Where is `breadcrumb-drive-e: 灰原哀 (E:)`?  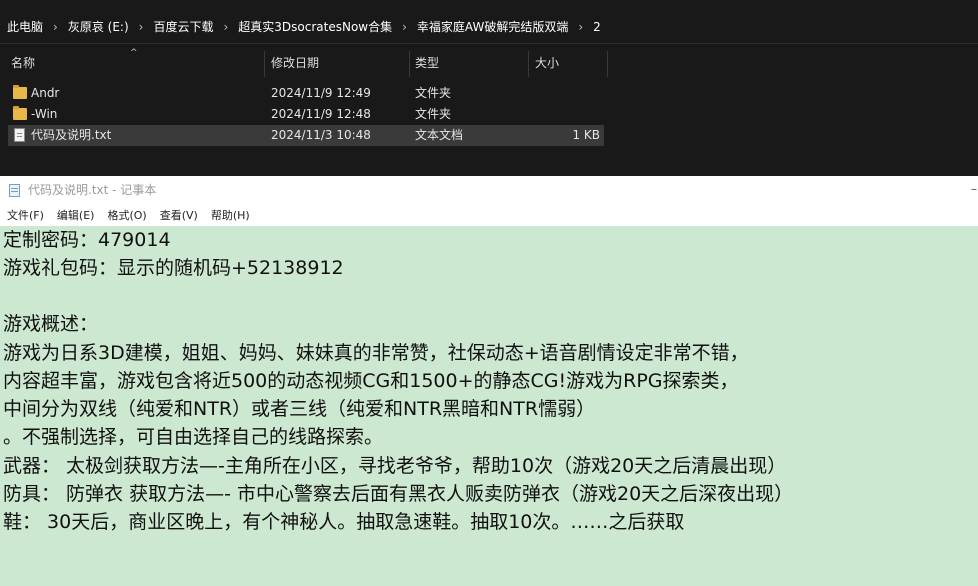
breadcrumb-drive-e: 灰原哀 (E:) is located at coordinates (98, 26).